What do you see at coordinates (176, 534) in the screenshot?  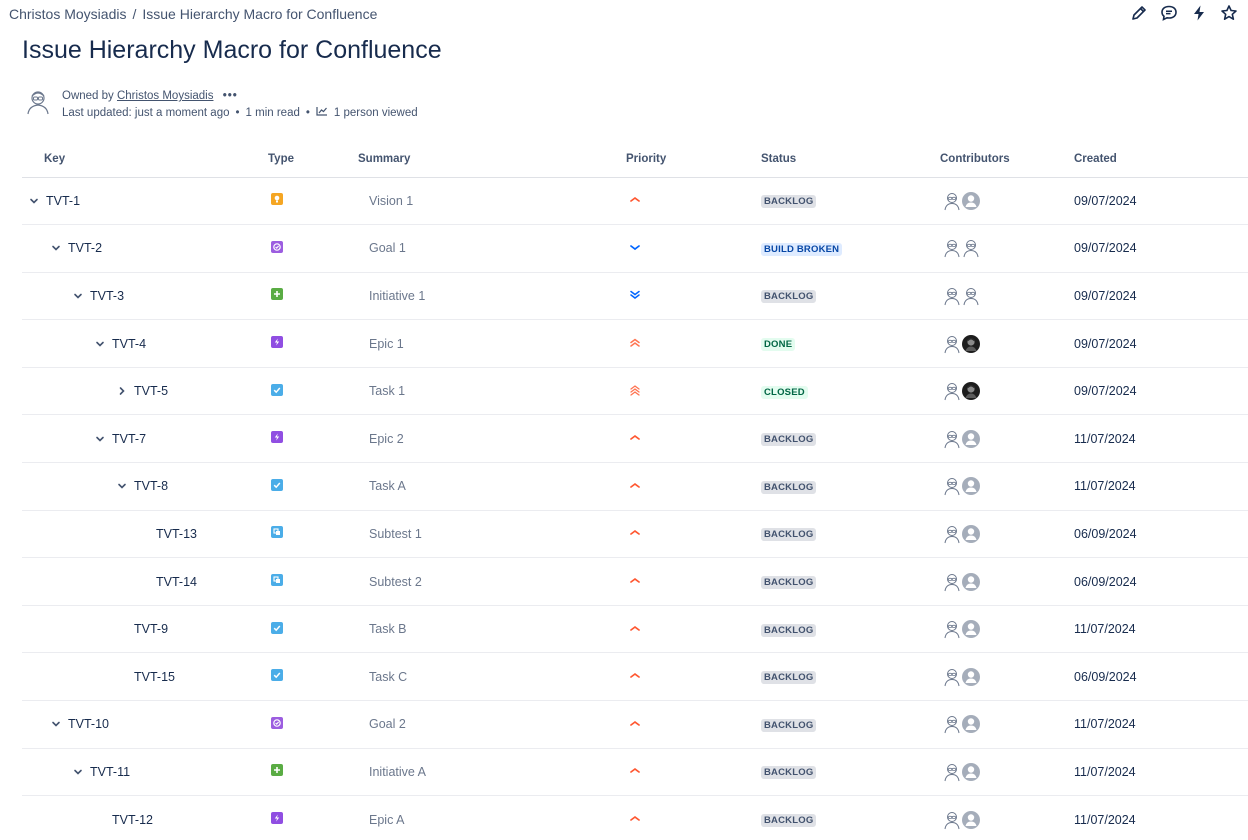 I see `issue-key: TVT-13` at bounding box center [176, 534].